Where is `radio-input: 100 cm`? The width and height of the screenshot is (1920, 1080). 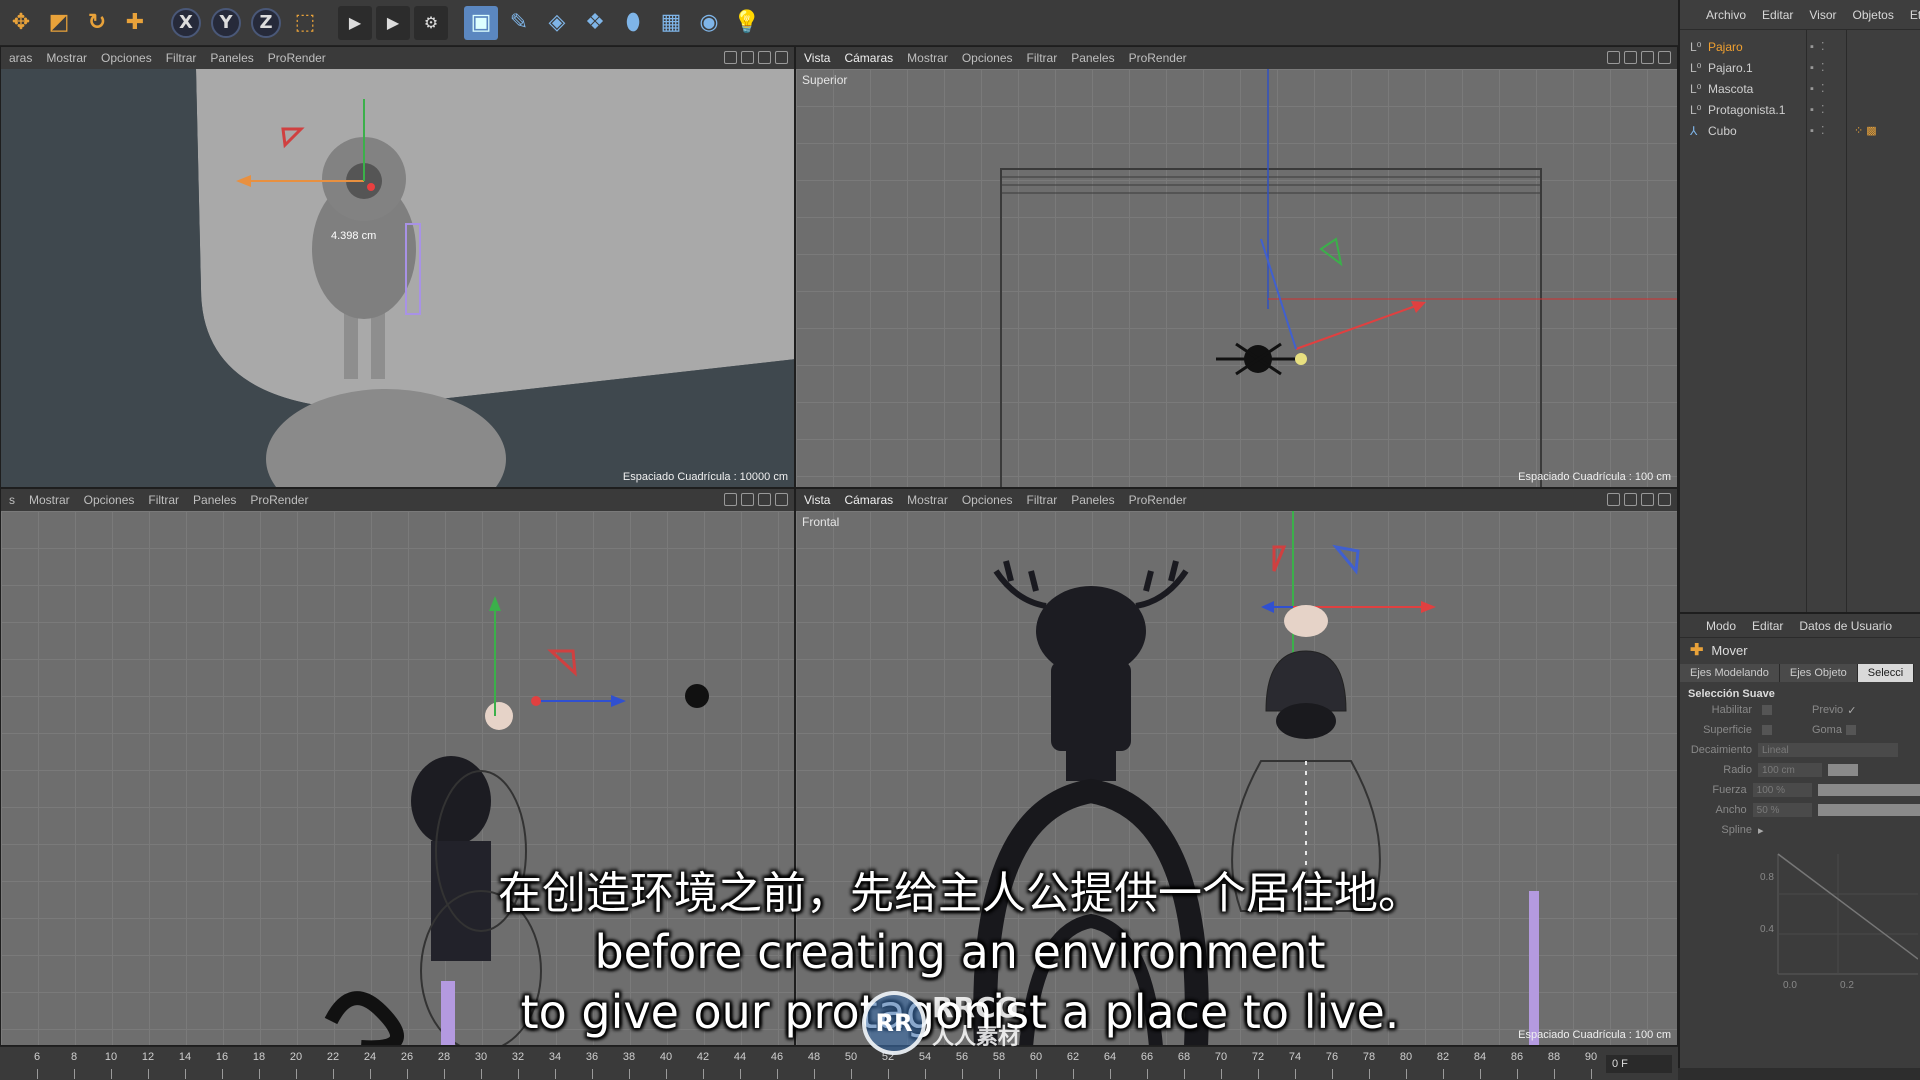 radio-input: 100 cm is located at coordinates (1790, 770).